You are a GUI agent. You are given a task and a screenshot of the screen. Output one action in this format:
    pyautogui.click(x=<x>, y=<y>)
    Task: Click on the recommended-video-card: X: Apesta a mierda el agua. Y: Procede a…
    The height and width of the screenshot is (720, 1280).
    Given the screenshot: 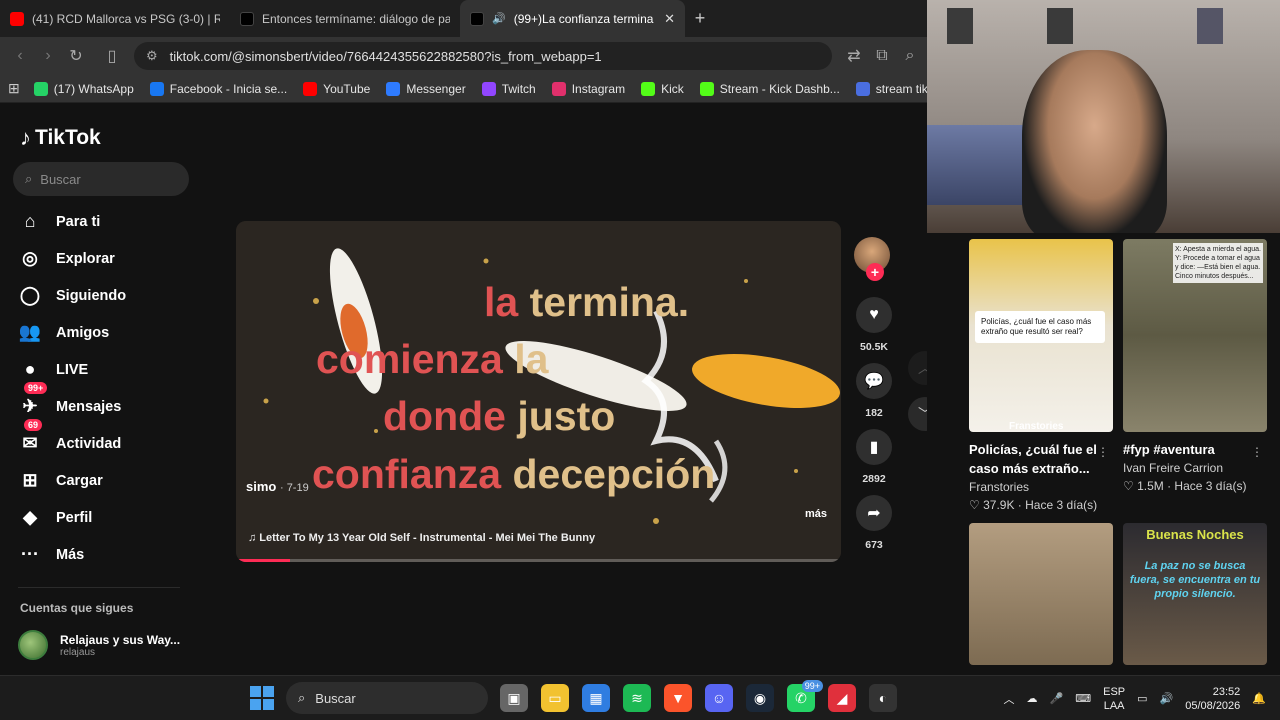 What is the action you would take?
    pyautogui.click(x=1195, y=366)
    